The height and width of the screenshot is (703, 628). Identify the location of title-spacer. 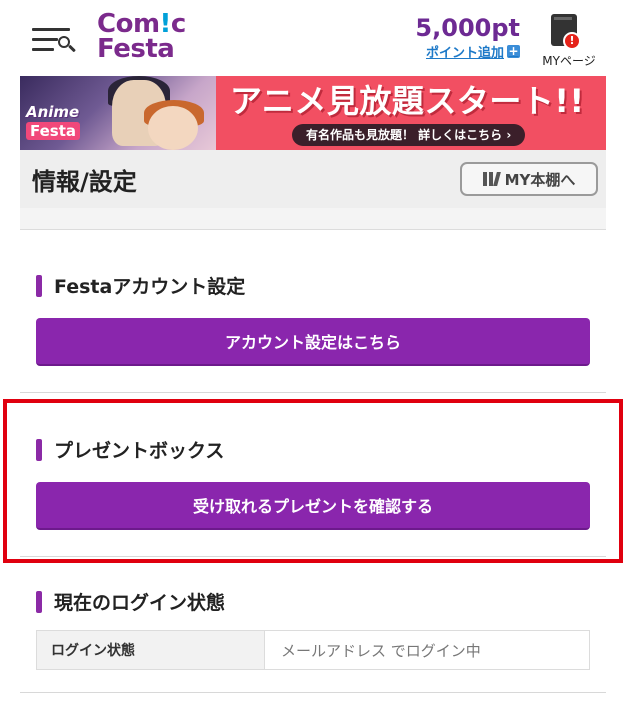
(313, 219).